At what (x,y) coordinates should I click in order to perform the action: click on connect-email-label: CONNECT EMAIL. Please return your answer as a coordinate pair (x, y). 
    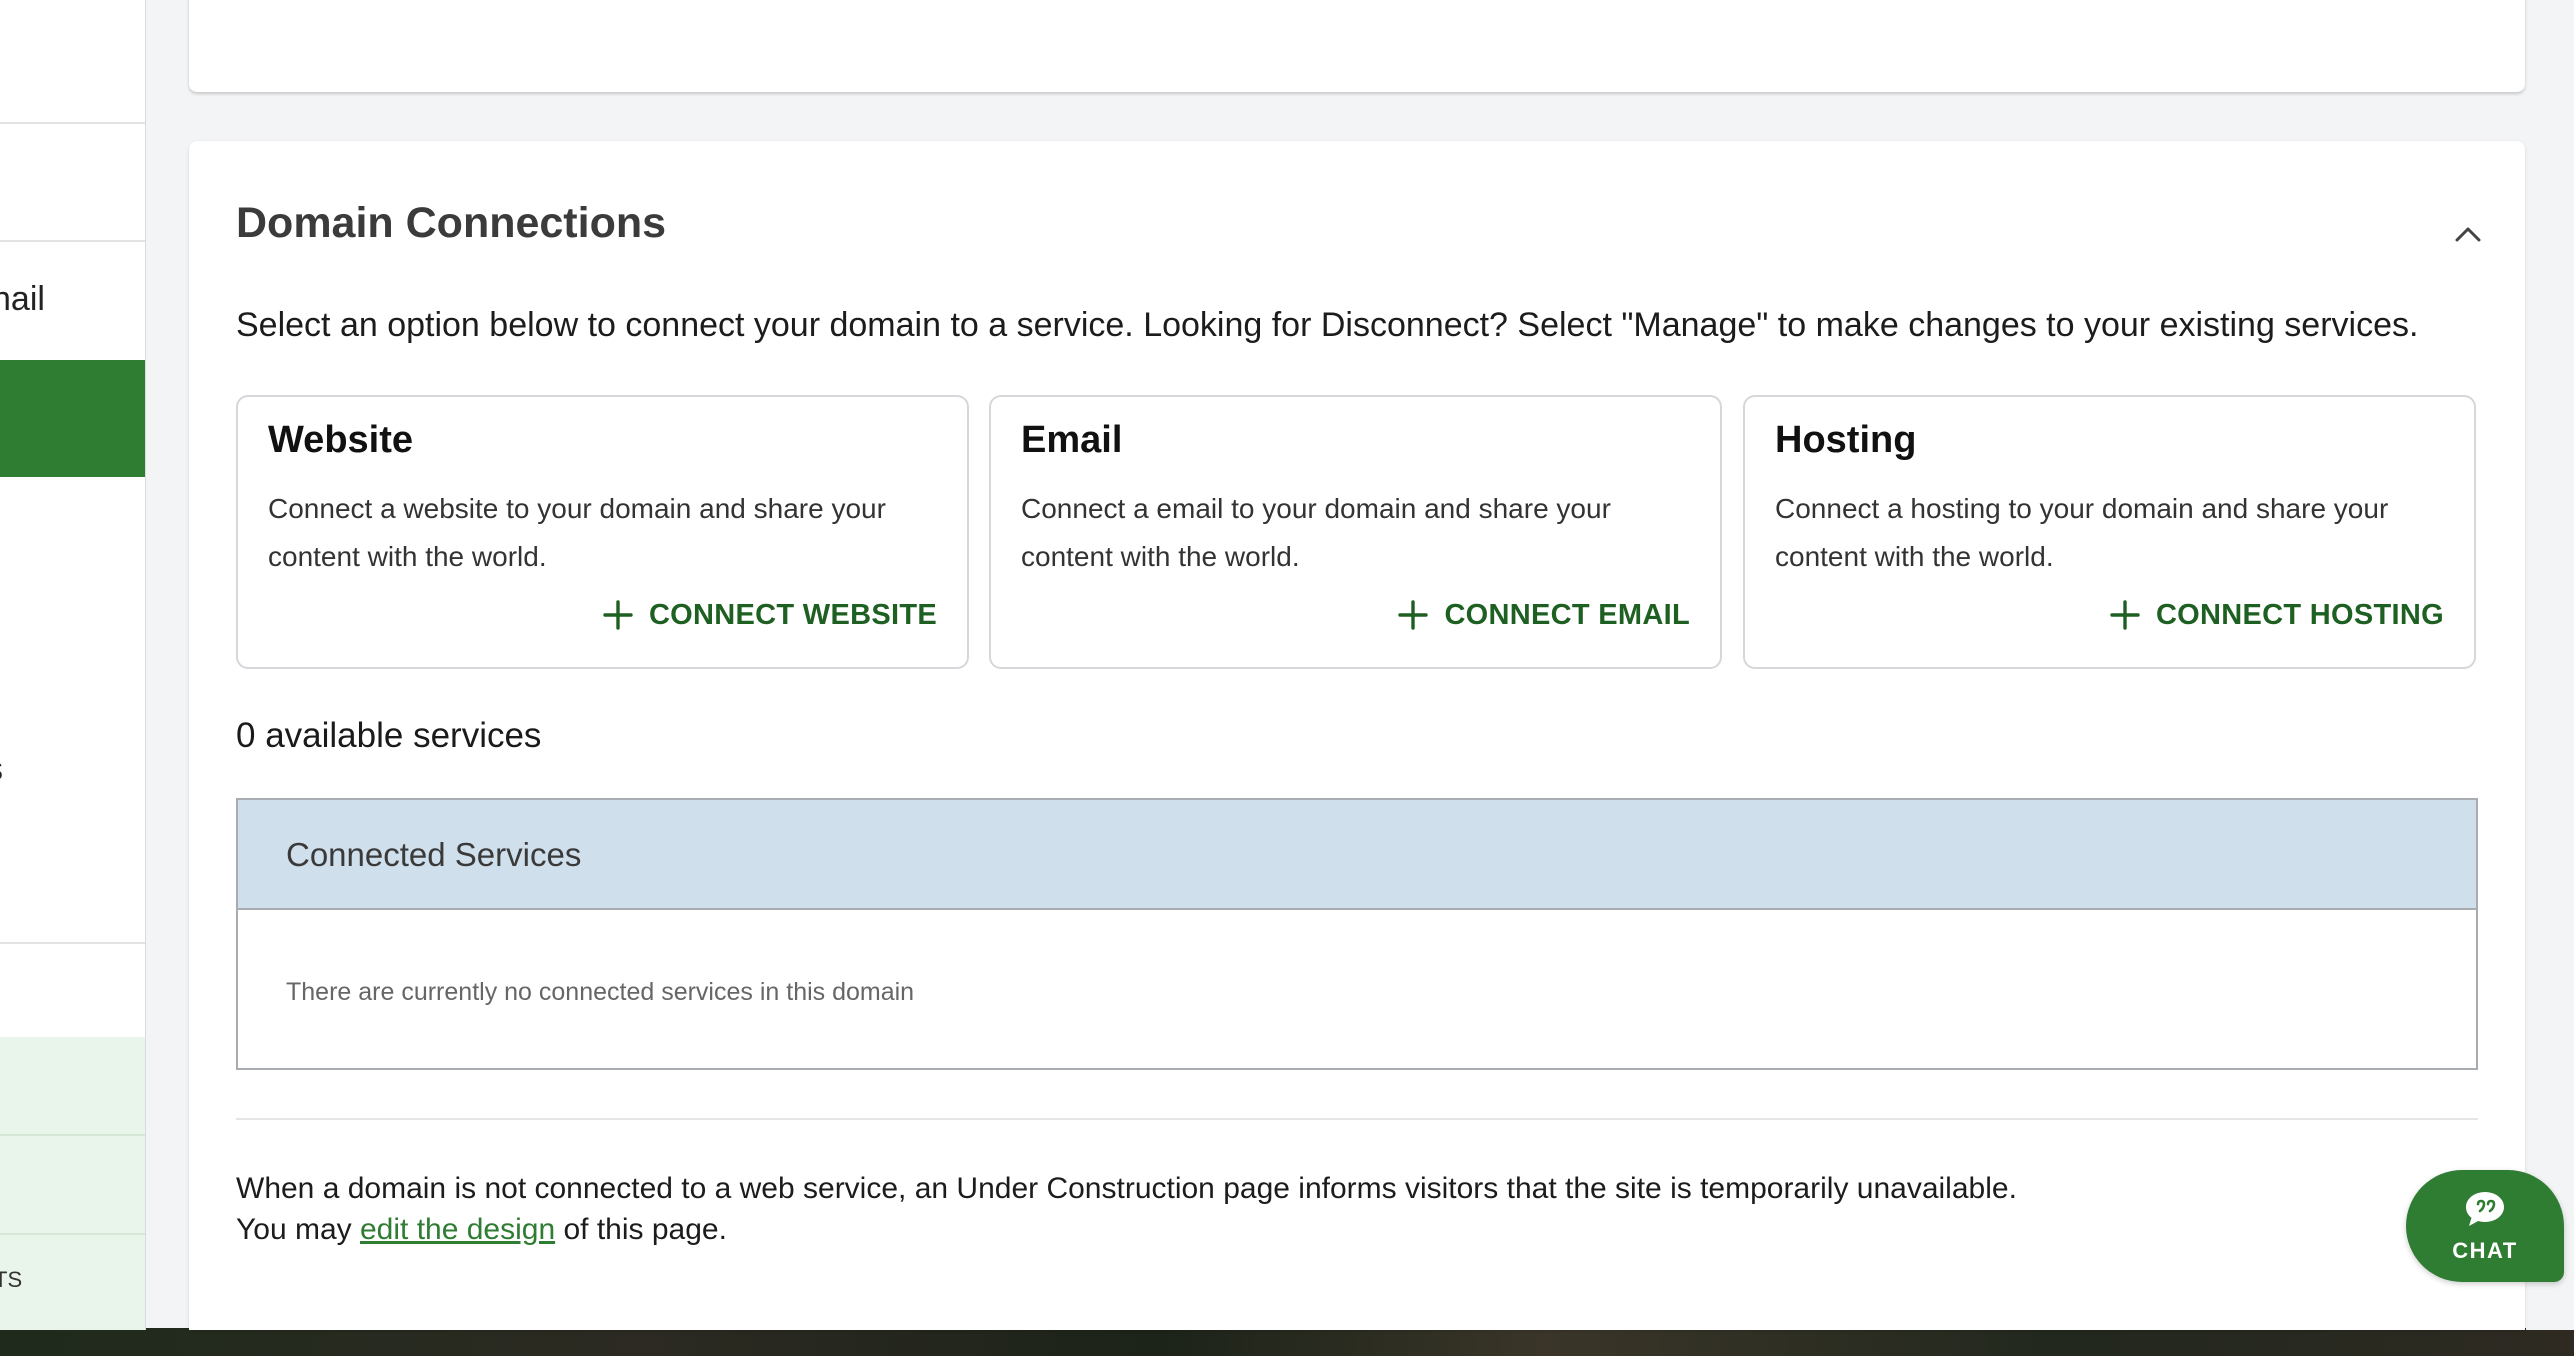
    Looking at the image, I should click on (1567, 614).